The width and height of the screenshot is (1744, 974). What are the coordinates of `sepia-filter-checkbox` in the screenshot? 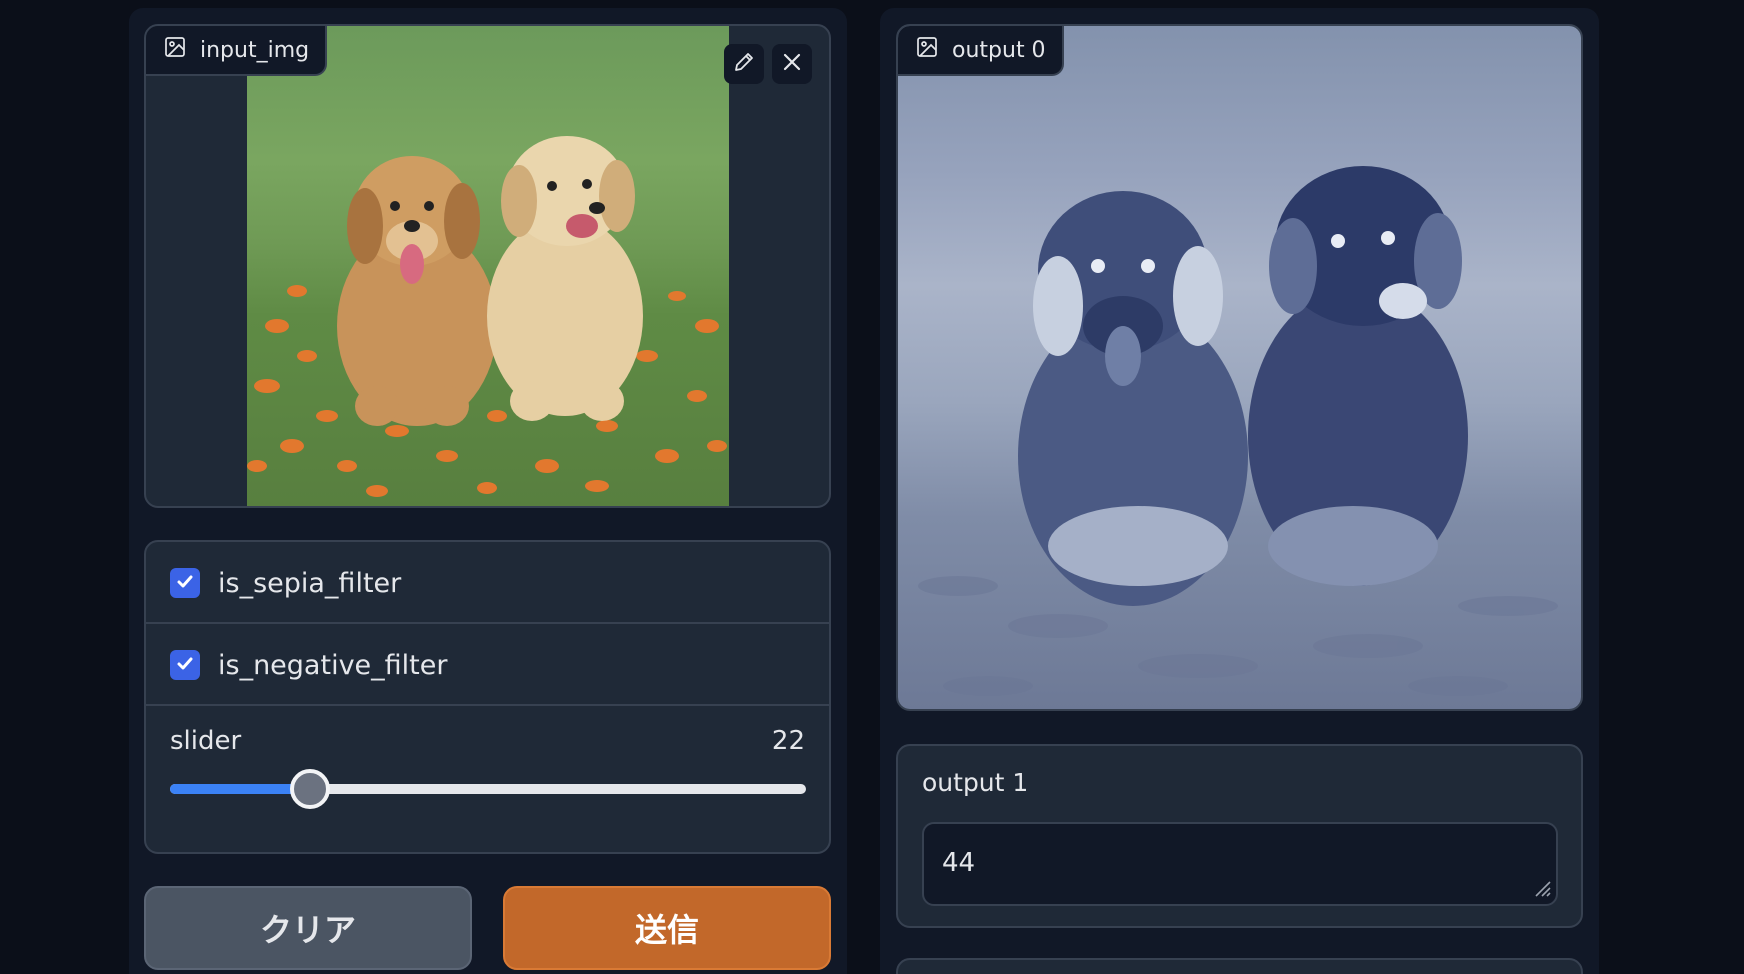 It's located at (185, 583).